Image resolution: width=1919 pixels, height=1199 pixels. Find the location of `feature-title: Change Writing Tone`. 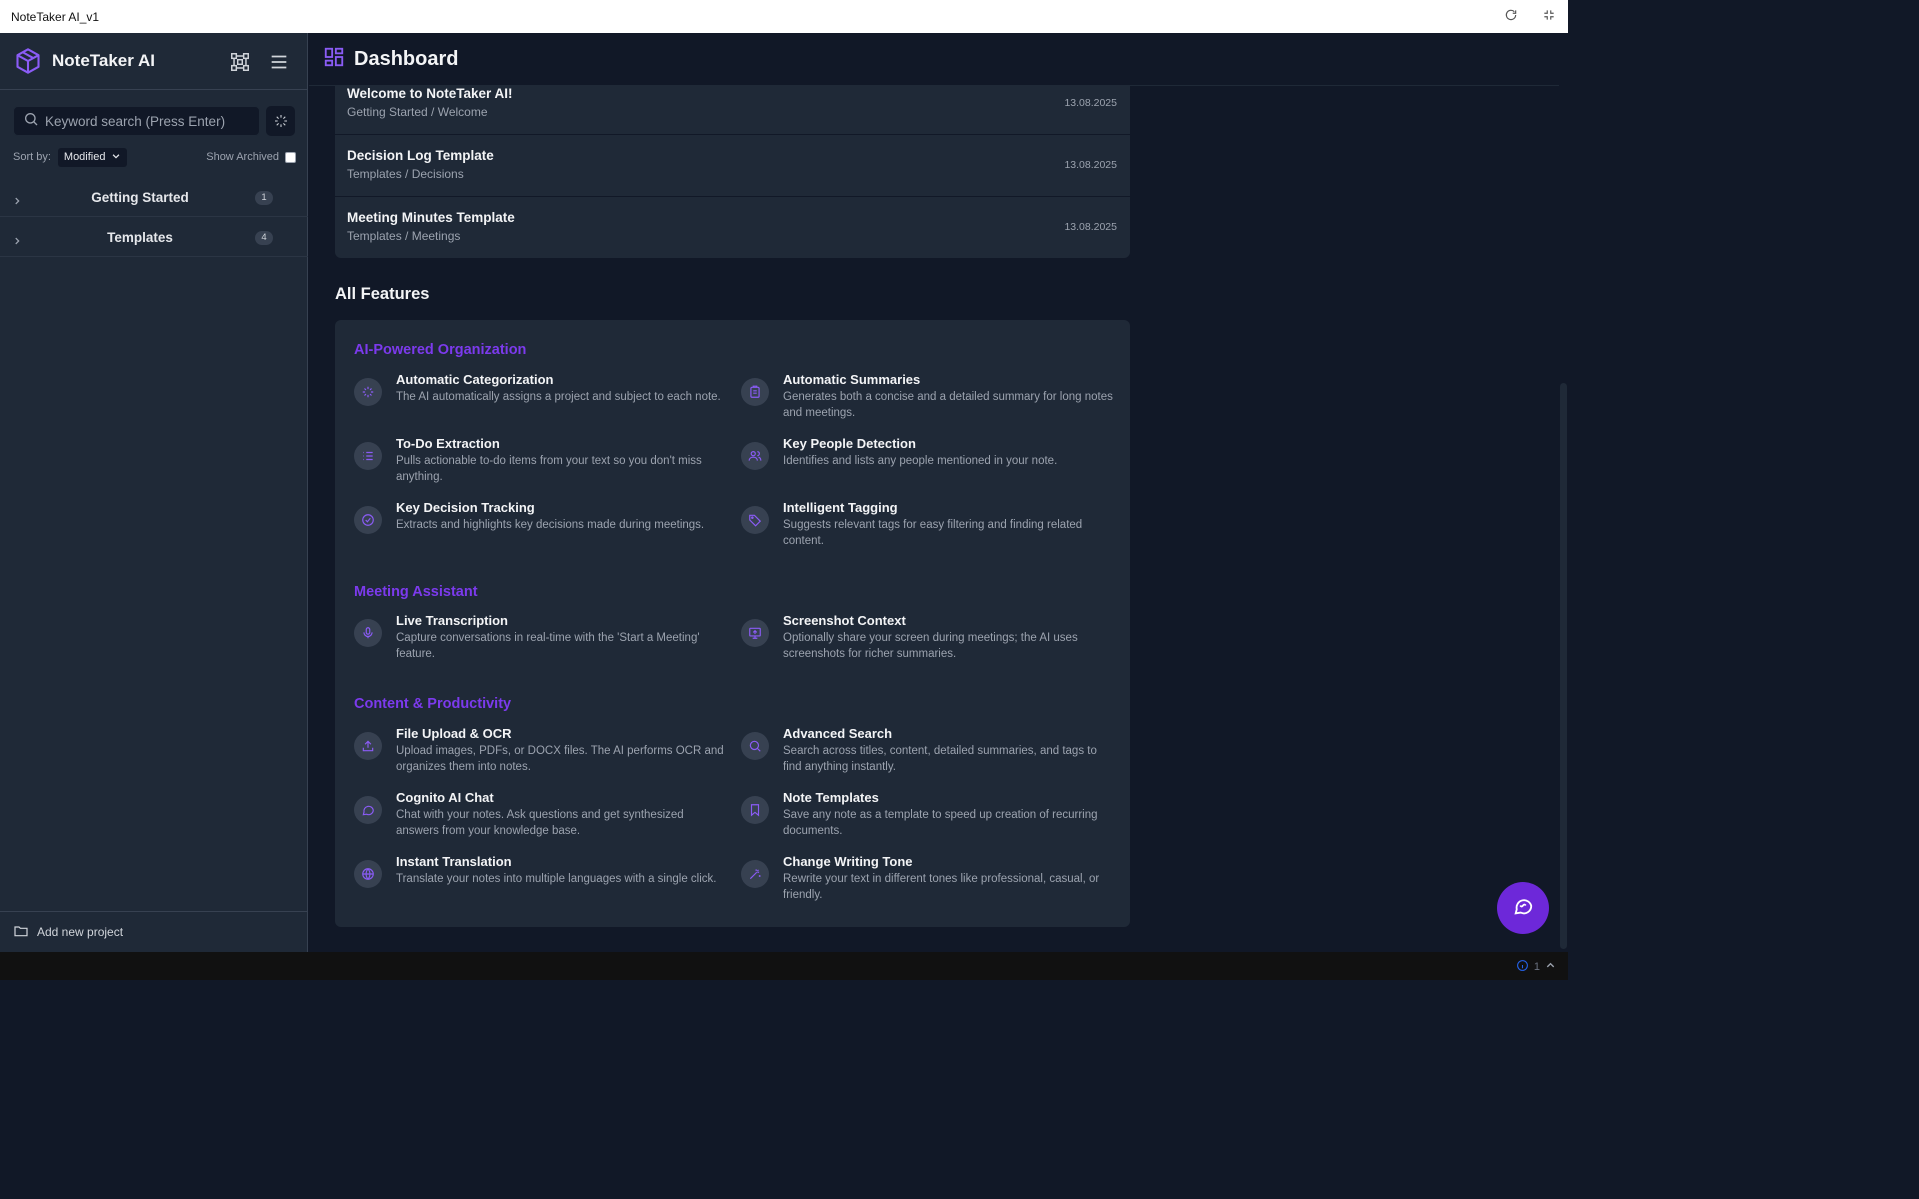

feature-title: Change Writing Tone is located at coordinates (848, 861).